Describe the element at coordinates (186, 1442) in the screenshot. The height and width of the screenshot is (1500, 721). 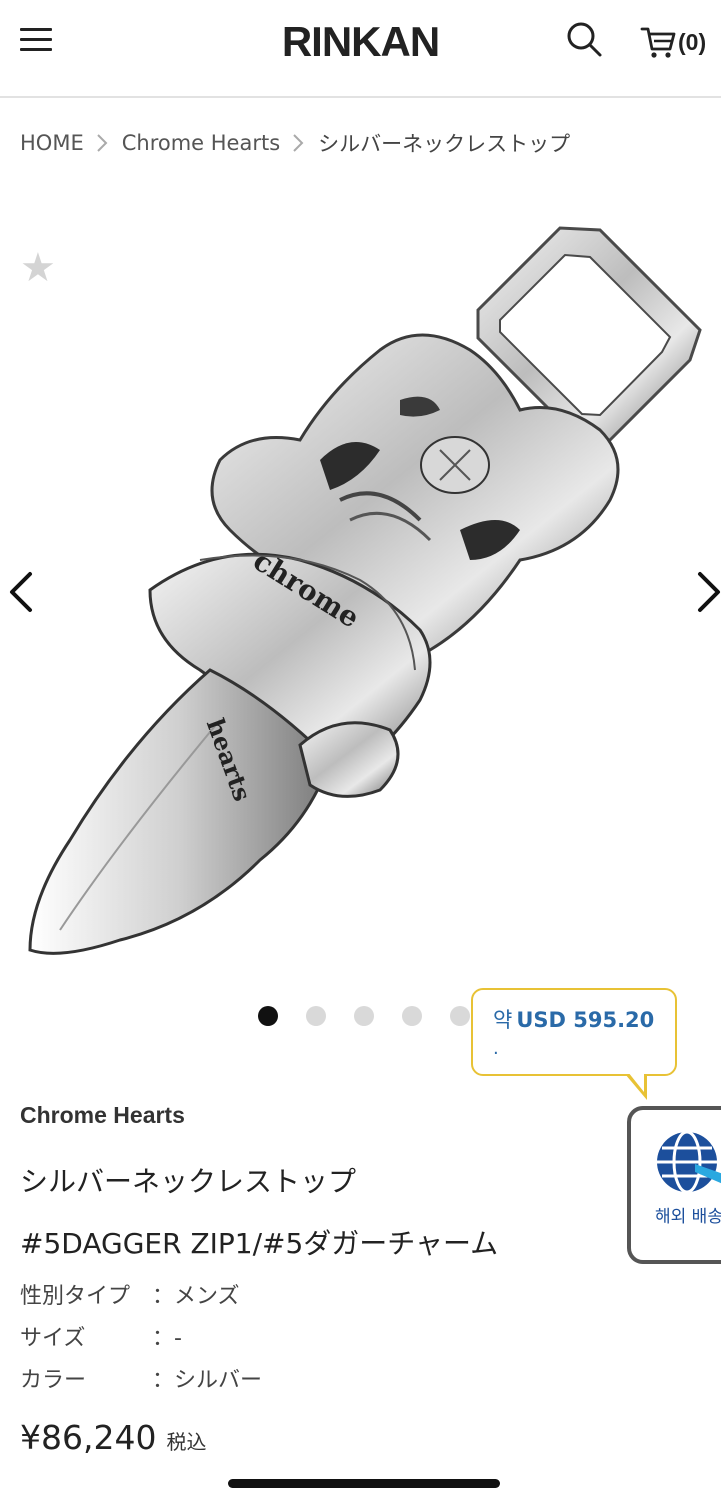
I see `tax-label: 税込` at that location.